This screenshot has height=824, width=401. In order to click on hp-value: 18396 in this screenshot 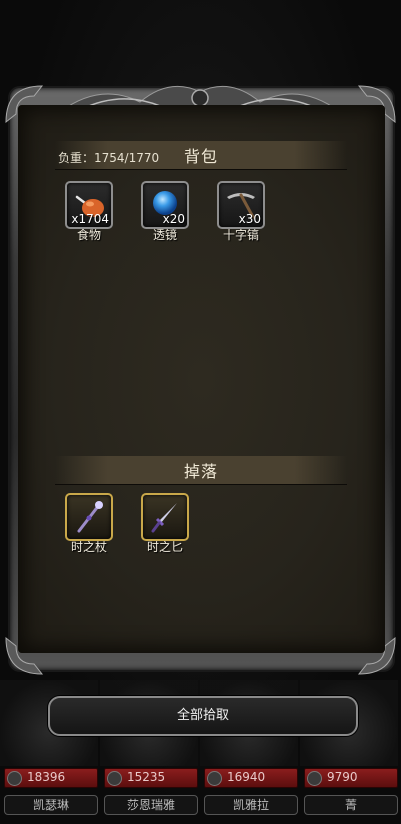, I will do `click(46, 777)`.